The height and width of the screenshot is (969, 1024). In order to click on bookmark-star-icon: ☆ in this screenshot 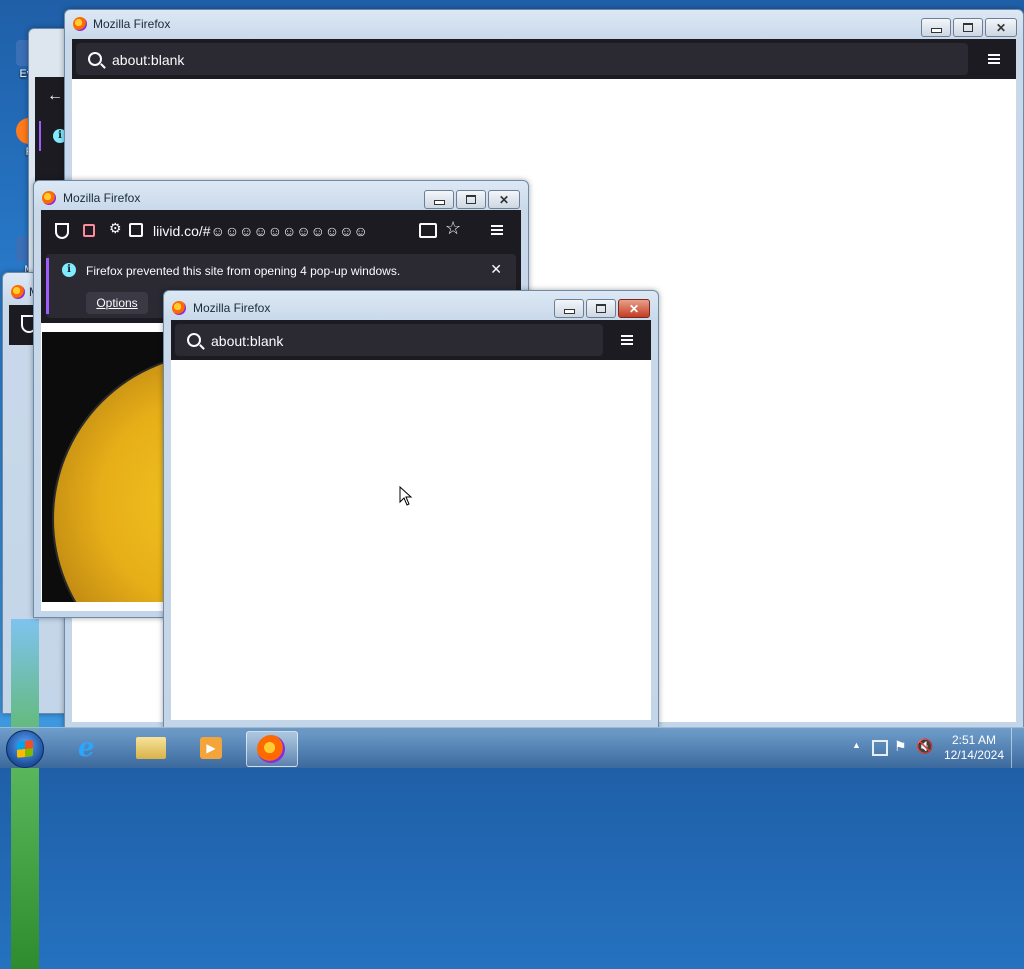, I will do `click(453, 228)`.